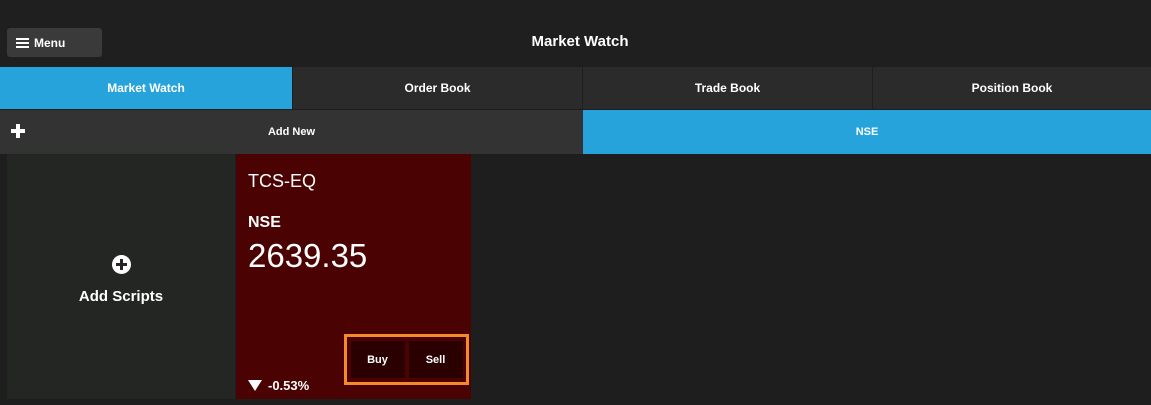 Image resolution: width=1151 pixels, height=405 pixels. I want to click on plus-icon, so click(18, 131).